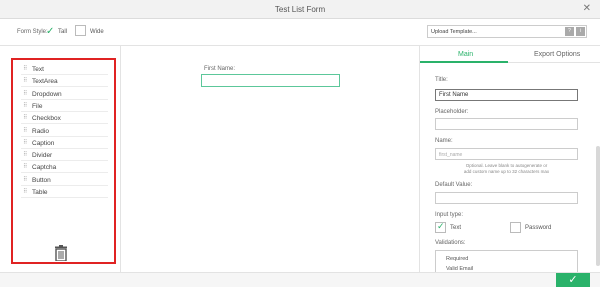 The height and width of the screenshot is (287, 600). I want to click on placeholder-label: Placeholder:, so click(452, 112).